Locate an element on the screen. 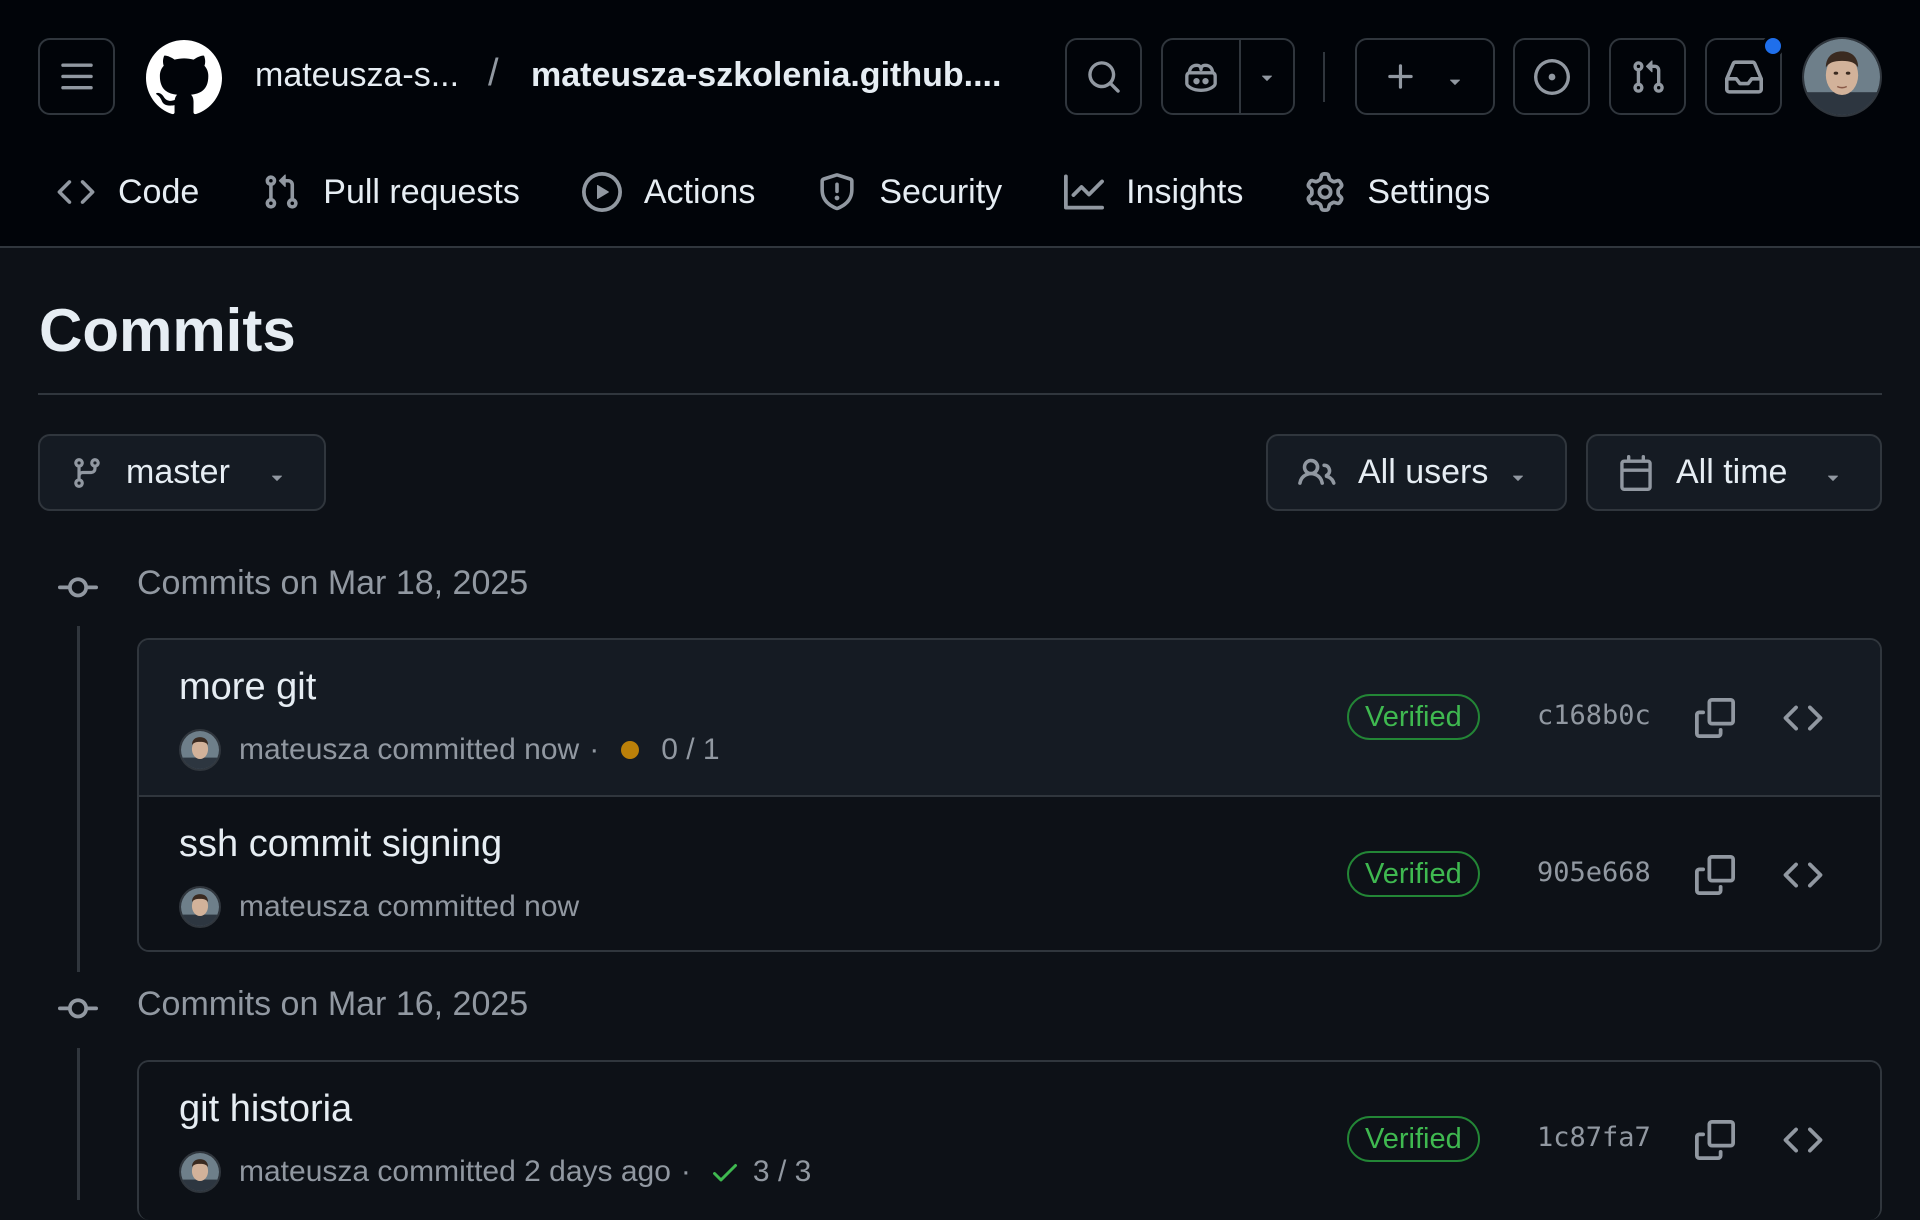  tab-pull-requests: Pull requests is located at coordinates (390, 192).